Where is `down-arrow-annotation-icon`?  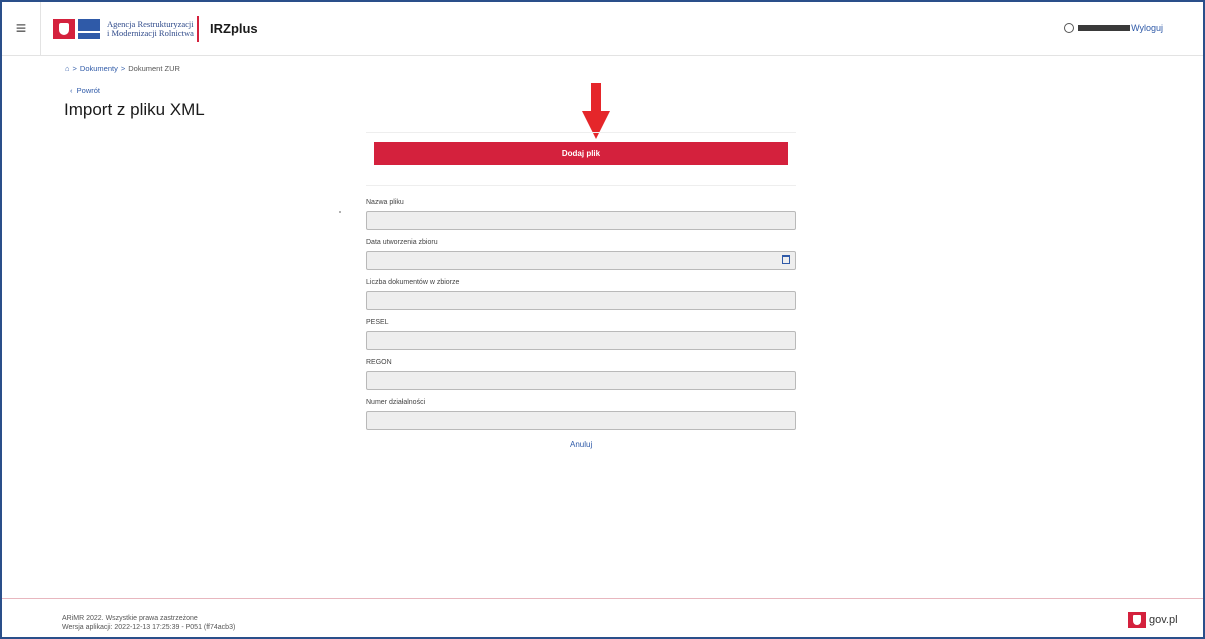 down-arrow-annotation-icon is located at coordinates (596, 111).